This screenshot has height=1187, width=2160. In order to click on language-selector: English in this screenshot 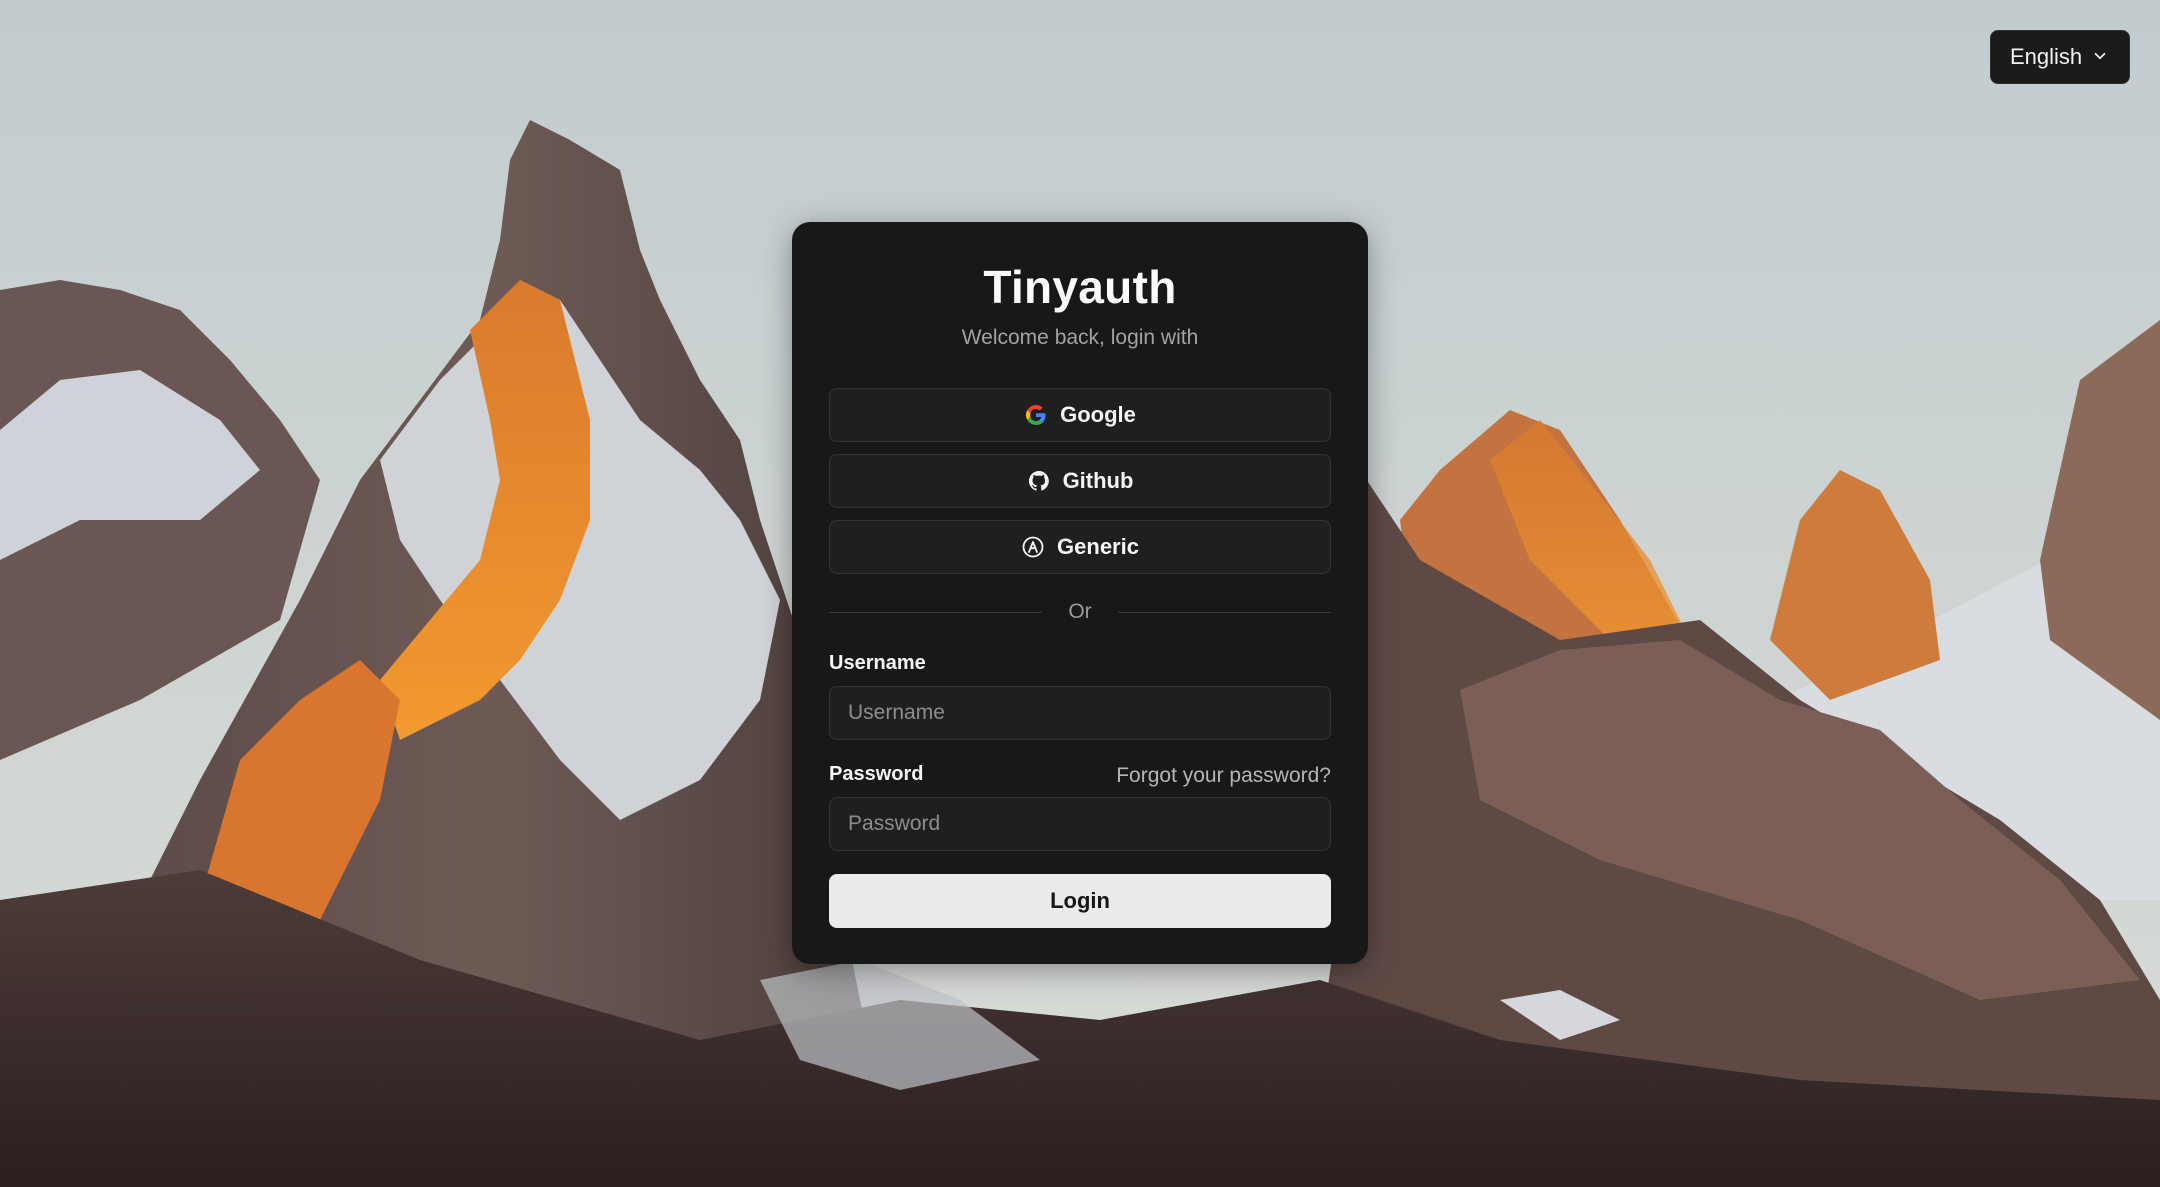, I will do `click(2060, 57)`.